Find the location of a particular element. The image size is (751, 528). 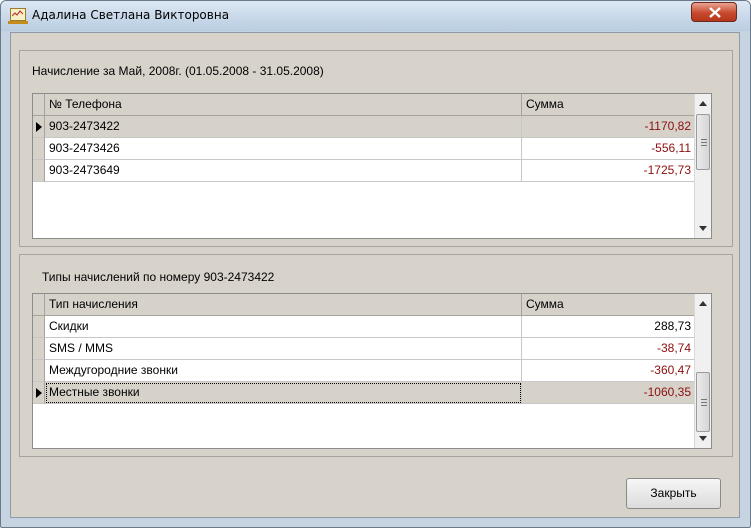

table-row: SMS / MMS -38,74 is located at coordinates (372, 349).